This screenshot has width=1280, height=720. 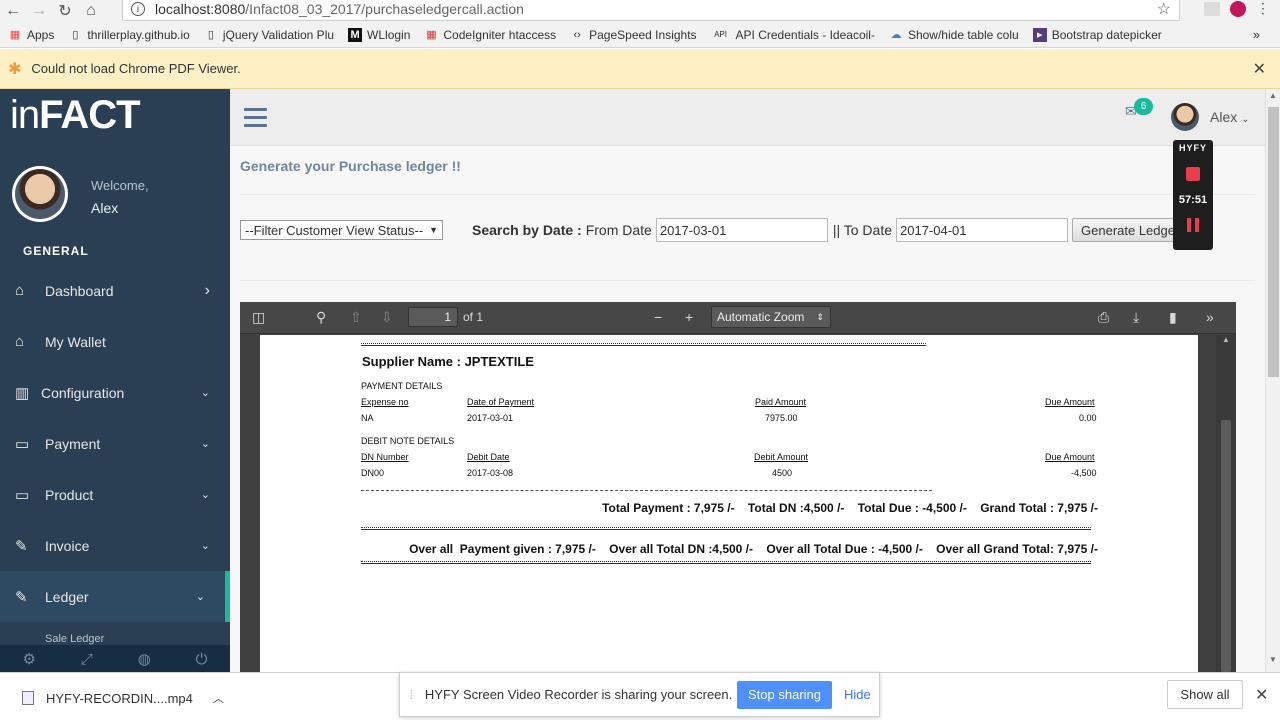 I want to click on payment-details-title: PAYMENT DETAILS, so click(x=402, y=386).